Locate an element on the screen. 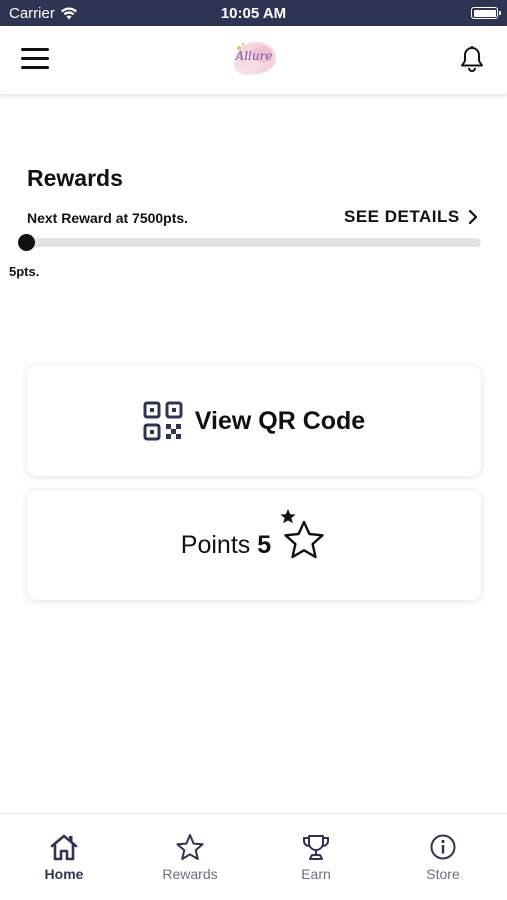 Image resolution: width=507 pixels, height=900 pixels. brand-logo: Allure is located at coordinates (254, 60).